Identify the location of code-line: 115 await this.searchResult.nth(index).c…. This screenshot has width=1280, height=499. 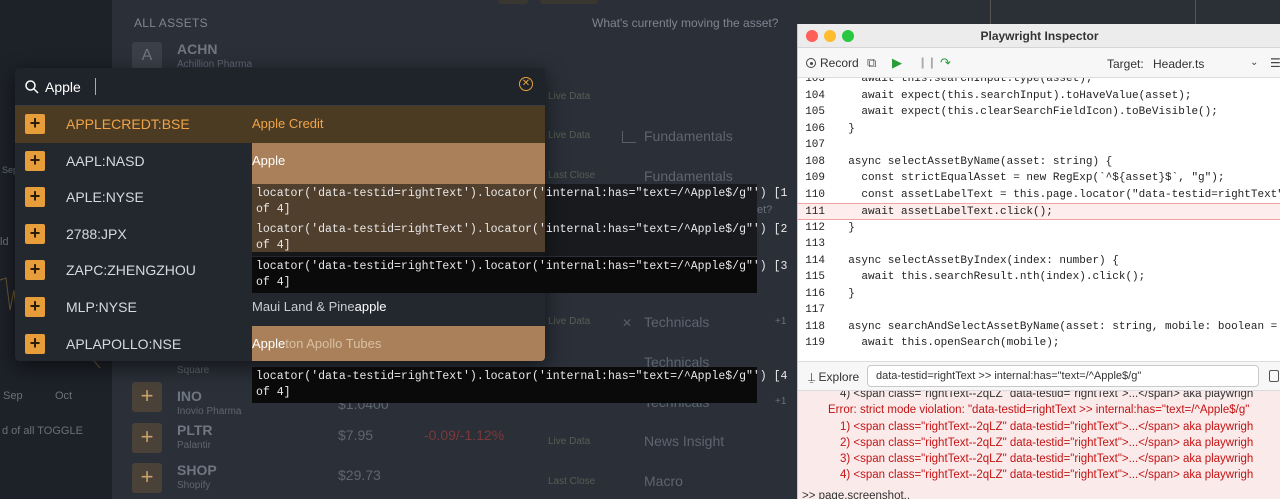
(1039, 277).